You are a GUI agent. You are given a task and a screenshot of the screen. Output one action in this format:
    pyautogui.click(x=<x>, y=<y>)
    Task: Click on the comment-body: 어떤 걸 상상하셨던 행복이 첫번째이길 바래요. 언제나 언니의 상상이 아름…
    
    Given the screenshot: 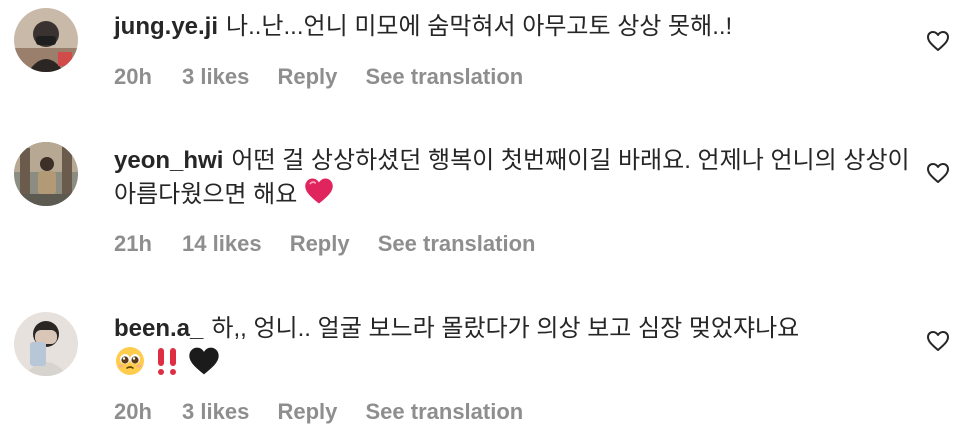 What is the action you would take?
    pyautogui.click(x=512, y=177)
    